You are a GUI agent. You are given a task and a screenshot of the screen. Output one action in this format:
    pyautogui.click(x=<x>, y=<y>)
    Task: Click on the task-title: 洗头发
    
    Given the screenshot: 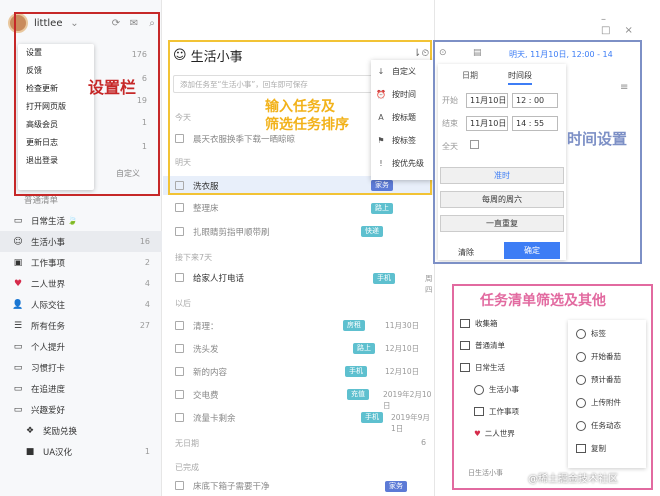 What is the action you would take?
    pyautogui.click(x=206, y=349)
    